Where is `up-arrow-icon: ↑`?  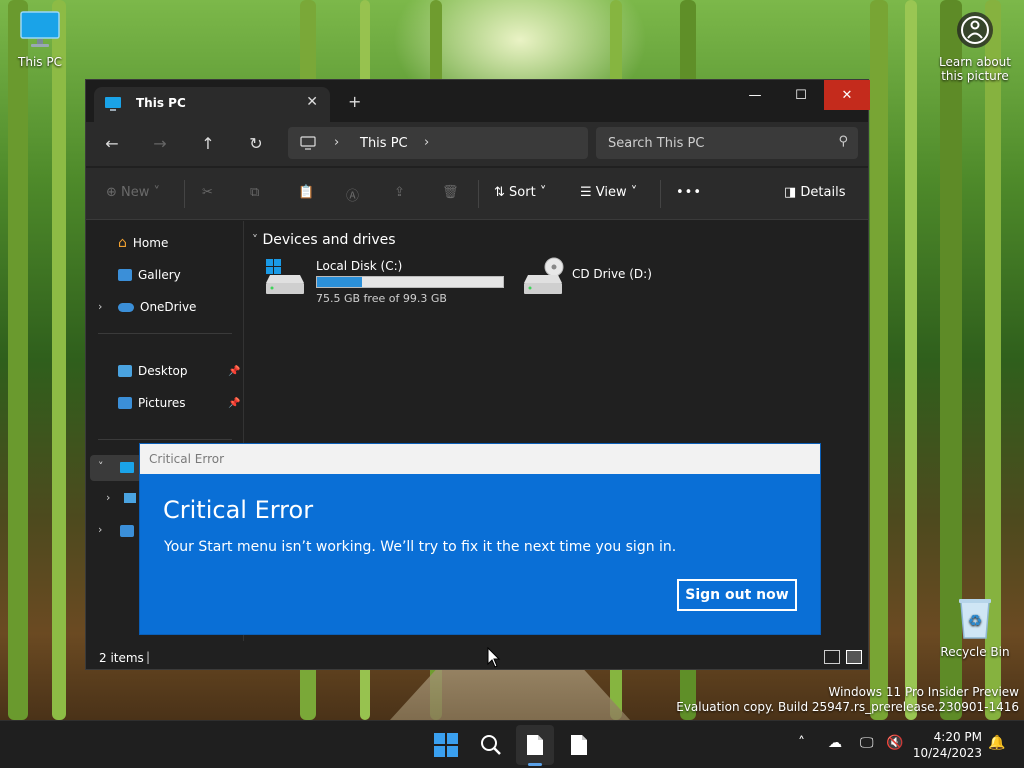
up-arrow-icon: ↑ is located at coordinates (208, 144).